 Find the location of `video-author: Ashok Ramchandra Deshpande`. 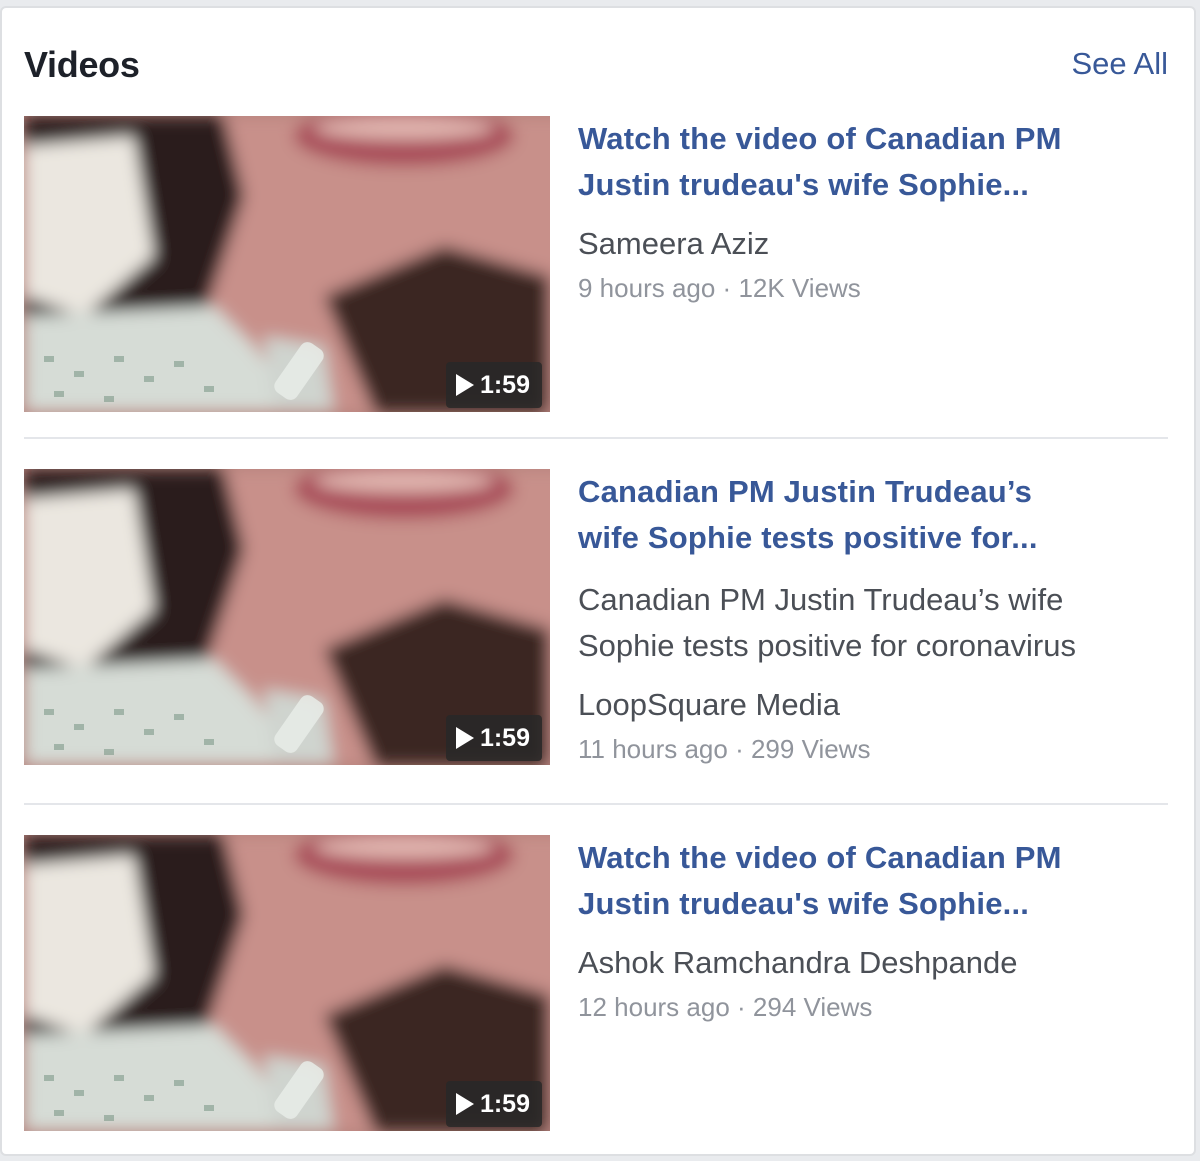

video-author: Ashok Ramchandra Deshpande is located at coordinates (873, 963).